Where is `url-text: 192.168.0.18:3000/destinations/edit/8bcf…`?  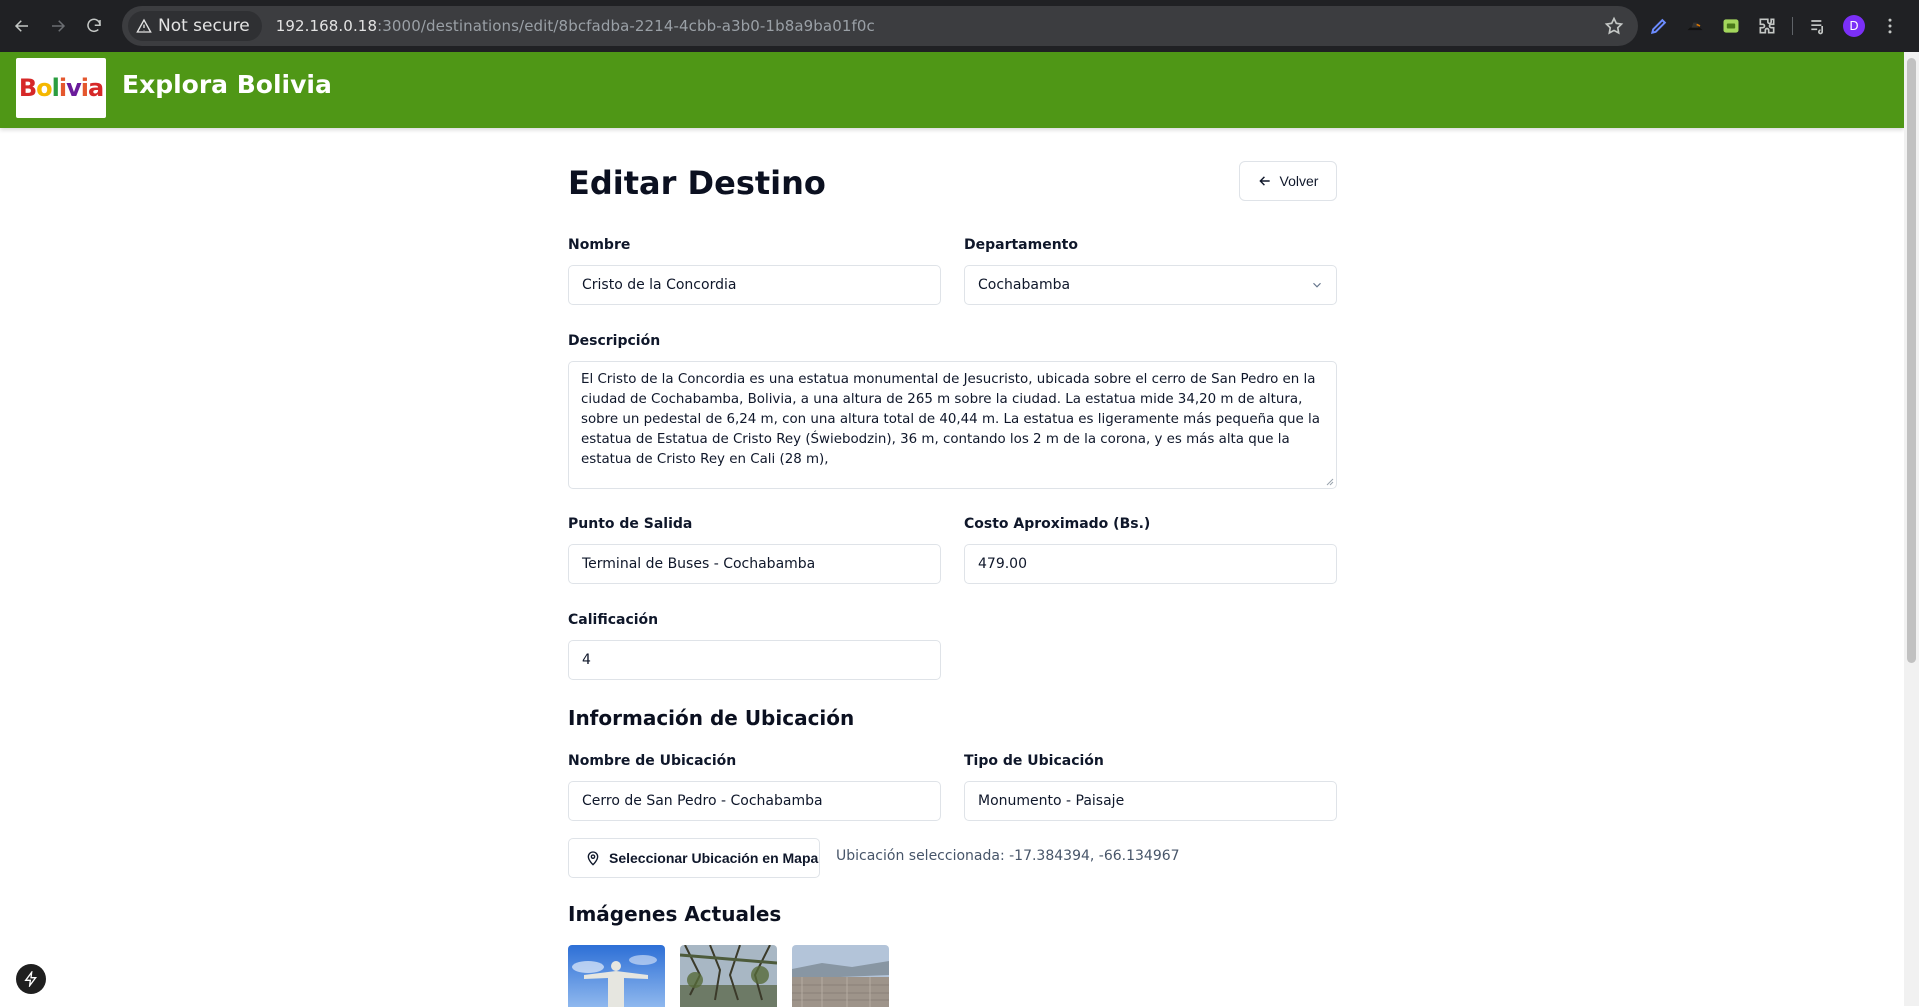 url-text: 192.168.0.18:3000/destinations/edit/8bcf… is located at coordinates (575, 26).